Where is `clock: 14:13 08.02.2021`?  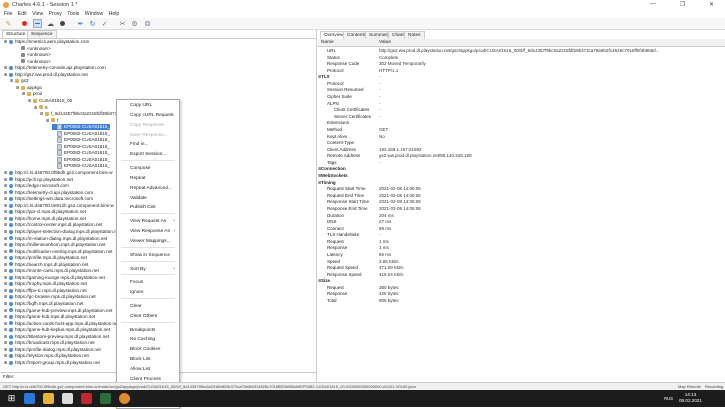 clock: 14:13 08.02.2021 is located at coordinates (690, 398).